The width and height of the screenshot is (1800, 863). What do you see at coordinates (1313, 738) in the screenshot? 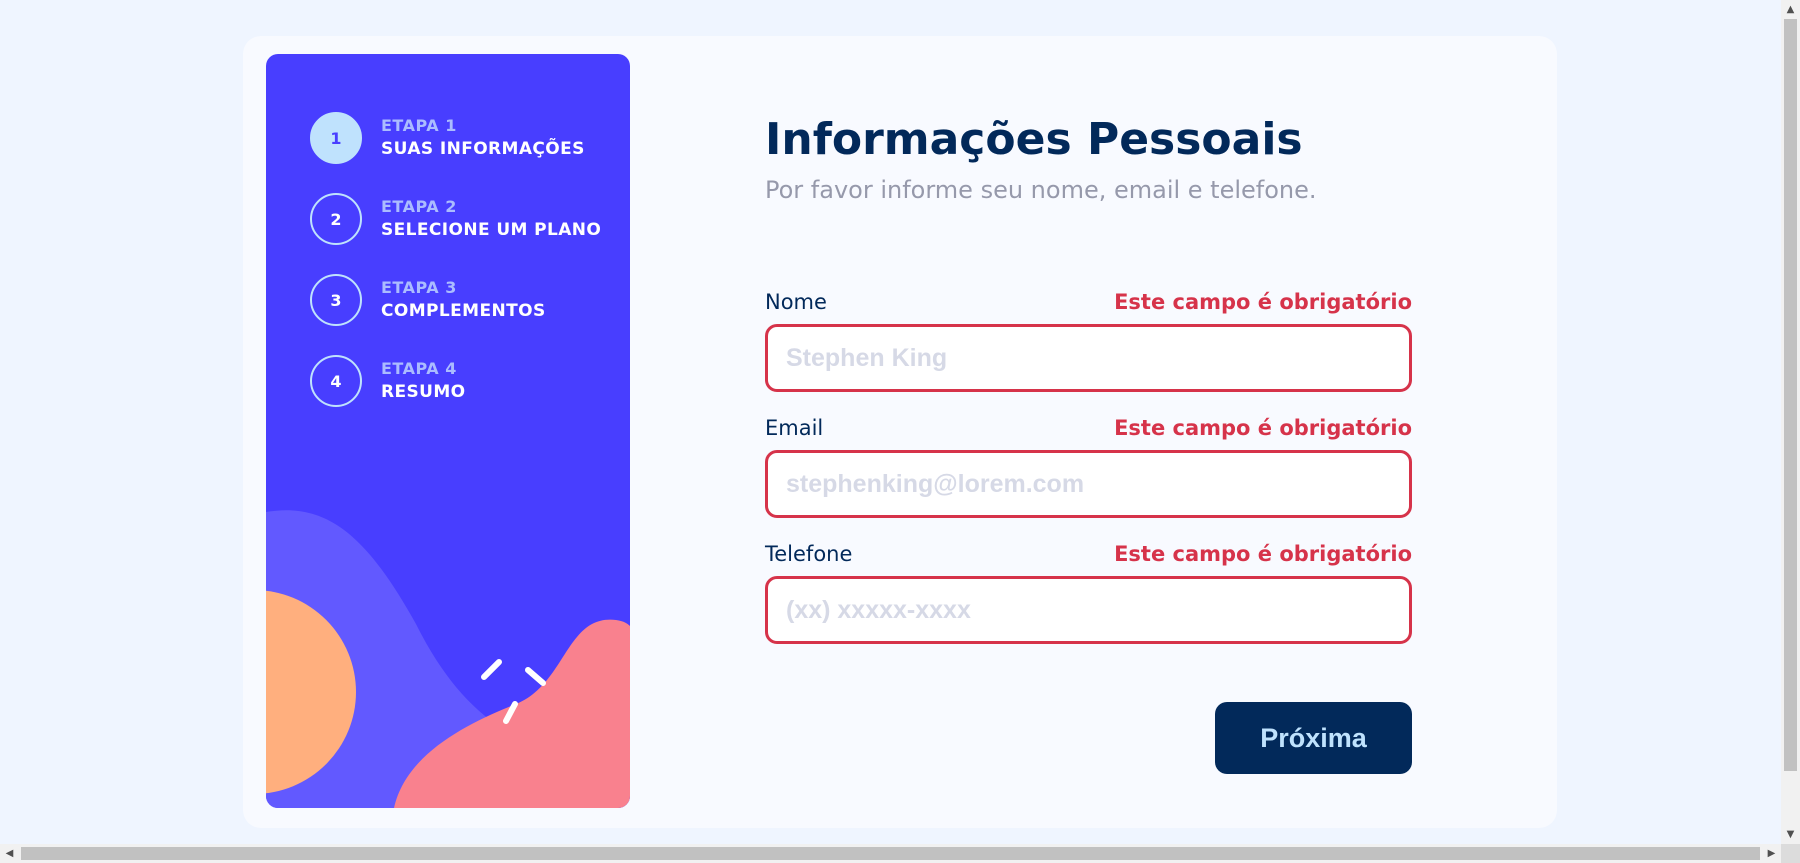
I see `next-step-button: Próxima` at bounding box center [1313, 738].